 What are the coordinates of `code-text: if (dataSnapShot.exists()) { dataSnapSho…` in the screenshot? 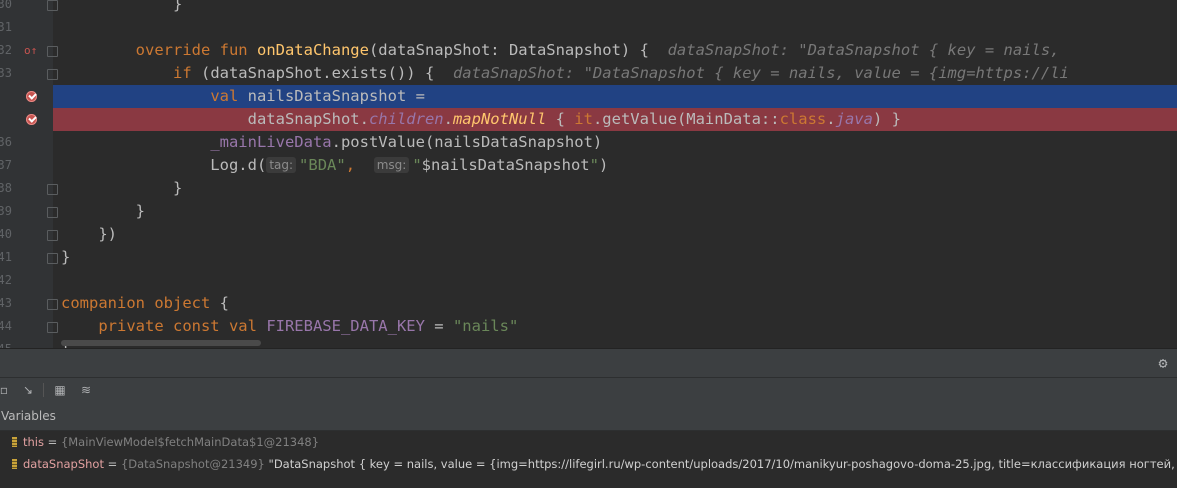 It's located at (565, 73).